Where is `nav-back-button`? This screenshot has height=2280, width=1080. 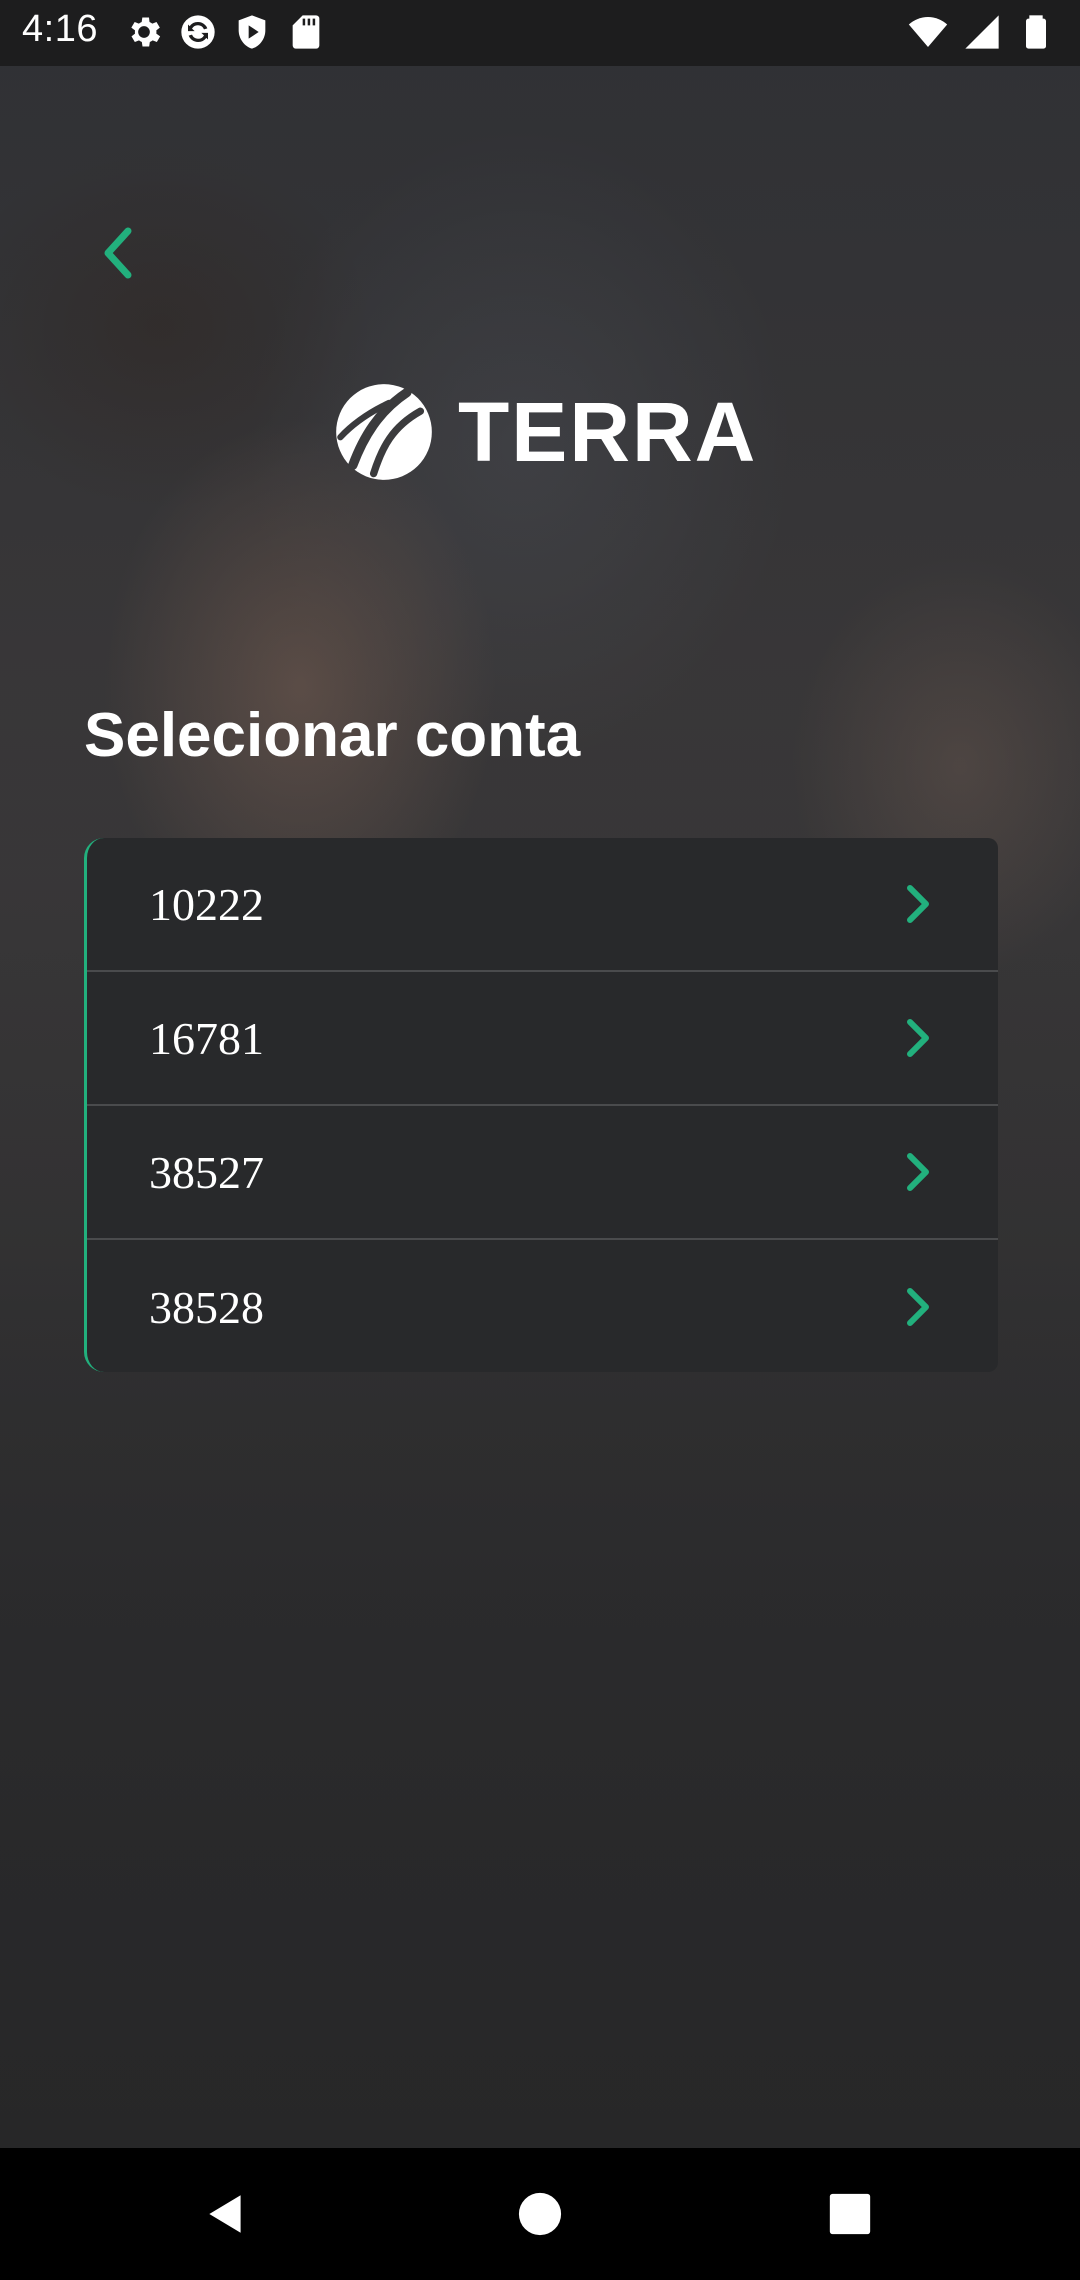
nav-back-button is located at coordinates (226, 2214).